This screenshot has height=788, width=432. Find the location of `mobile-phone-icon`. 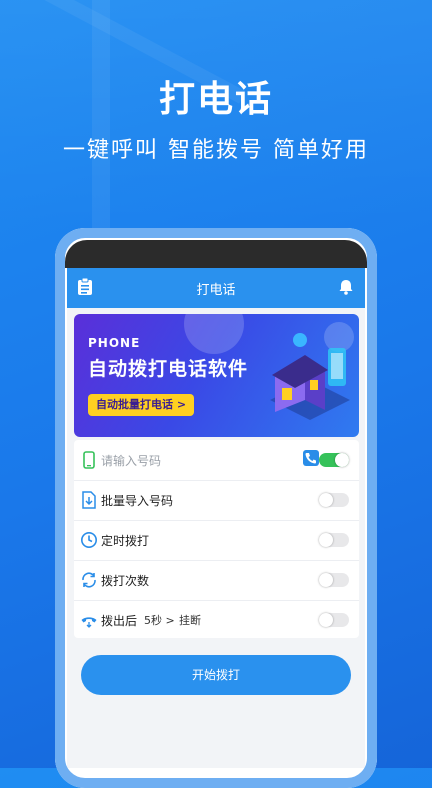

mobile-phone-icon is located at coordinates (89, 460).